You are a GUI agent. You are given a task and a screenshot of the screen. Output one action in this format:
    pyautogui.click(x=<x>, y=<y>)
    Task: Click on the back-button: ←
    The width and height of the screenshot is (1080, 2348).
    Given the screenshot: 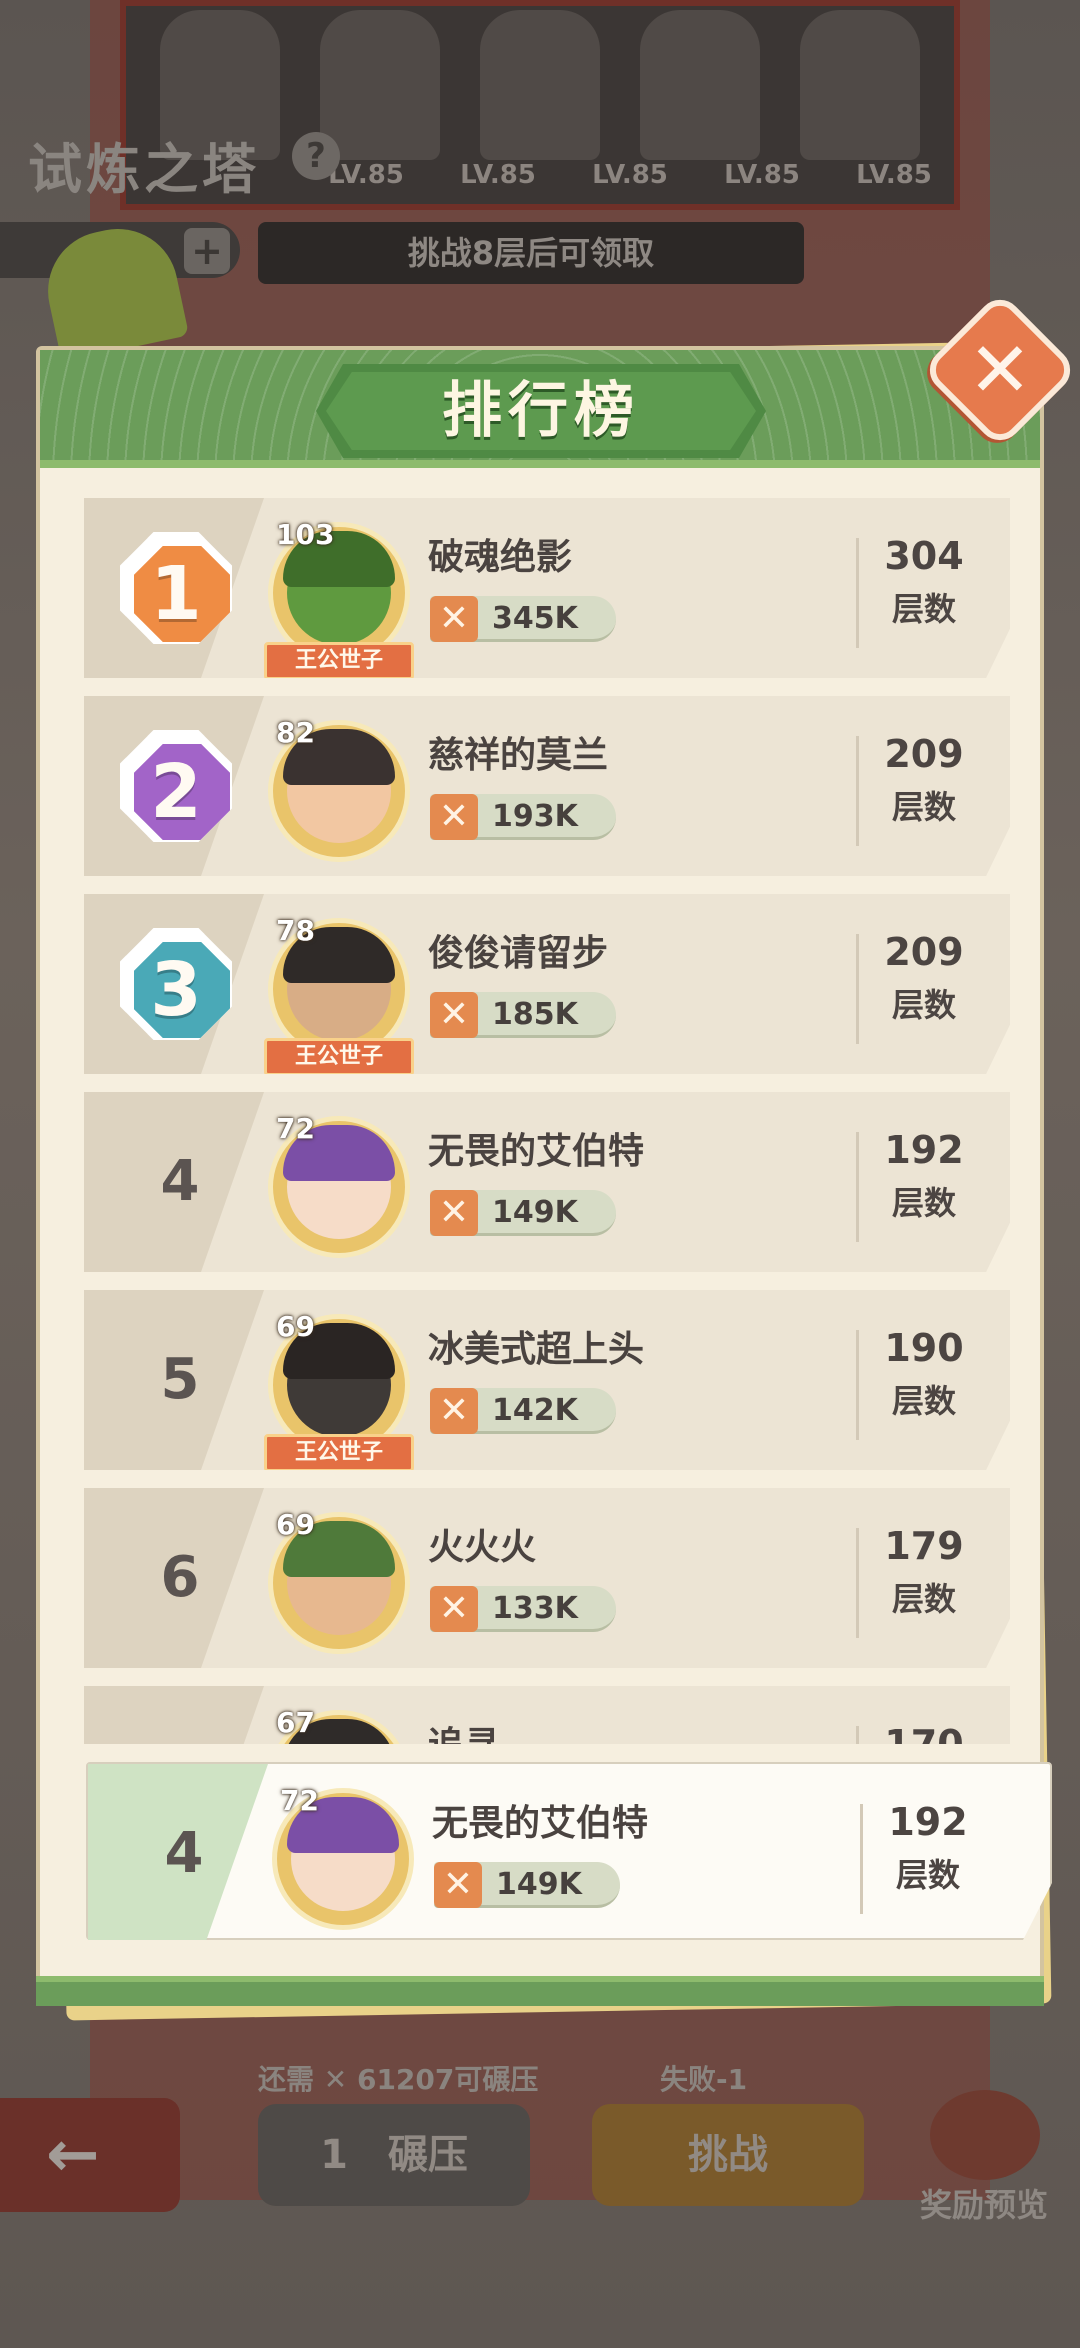 What is the action you would take?
    pyautogui.click(x=90, y=2155)
    